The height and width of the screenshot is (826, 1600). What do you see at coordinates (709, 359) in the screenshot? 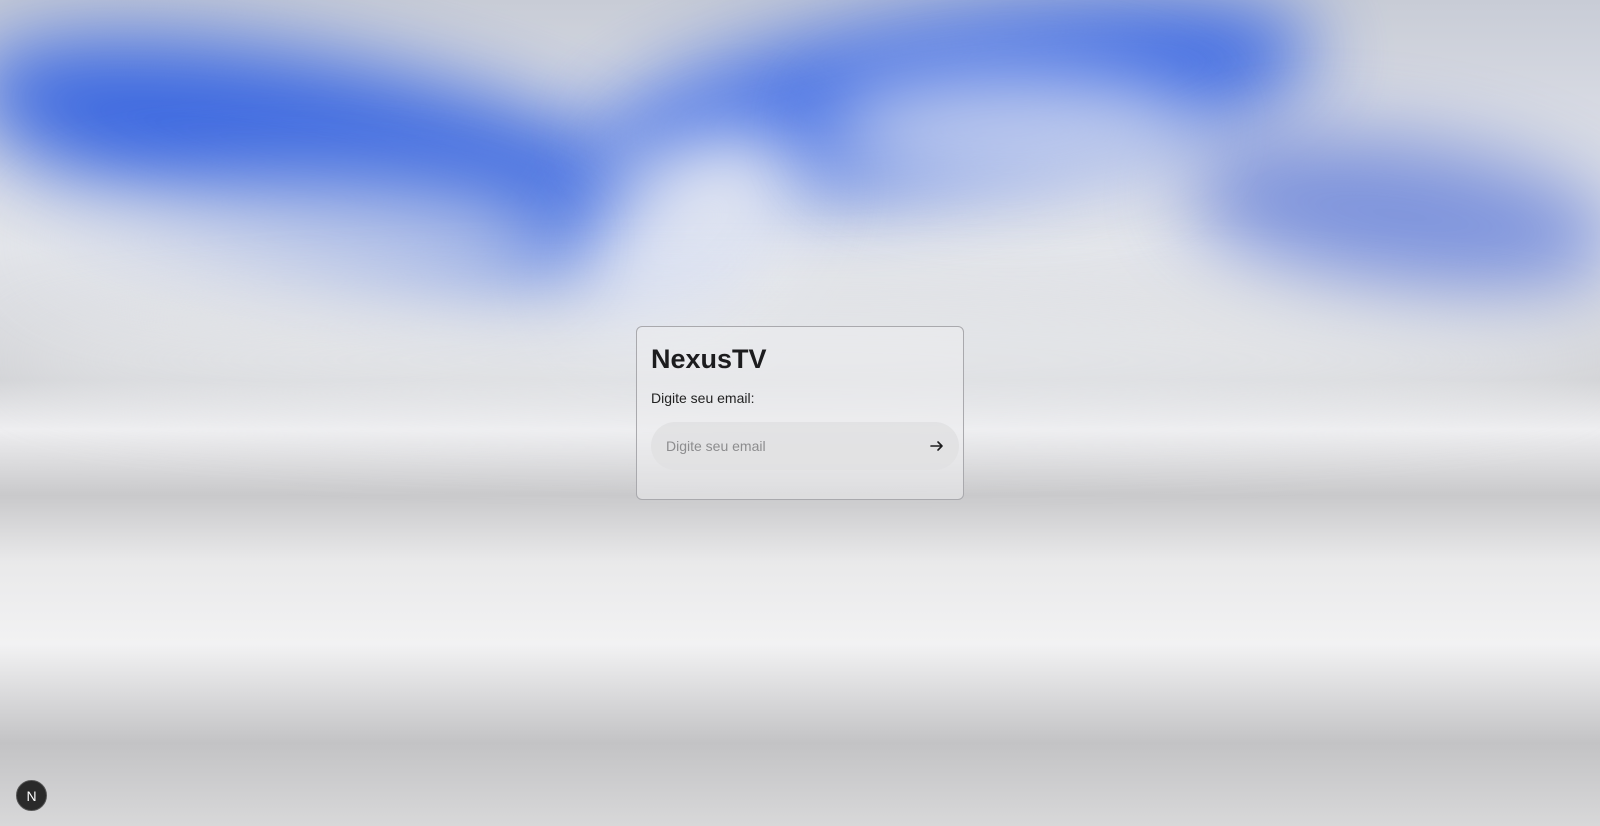
I see `app-title: NexusTV` at bounding box center [709, 359].